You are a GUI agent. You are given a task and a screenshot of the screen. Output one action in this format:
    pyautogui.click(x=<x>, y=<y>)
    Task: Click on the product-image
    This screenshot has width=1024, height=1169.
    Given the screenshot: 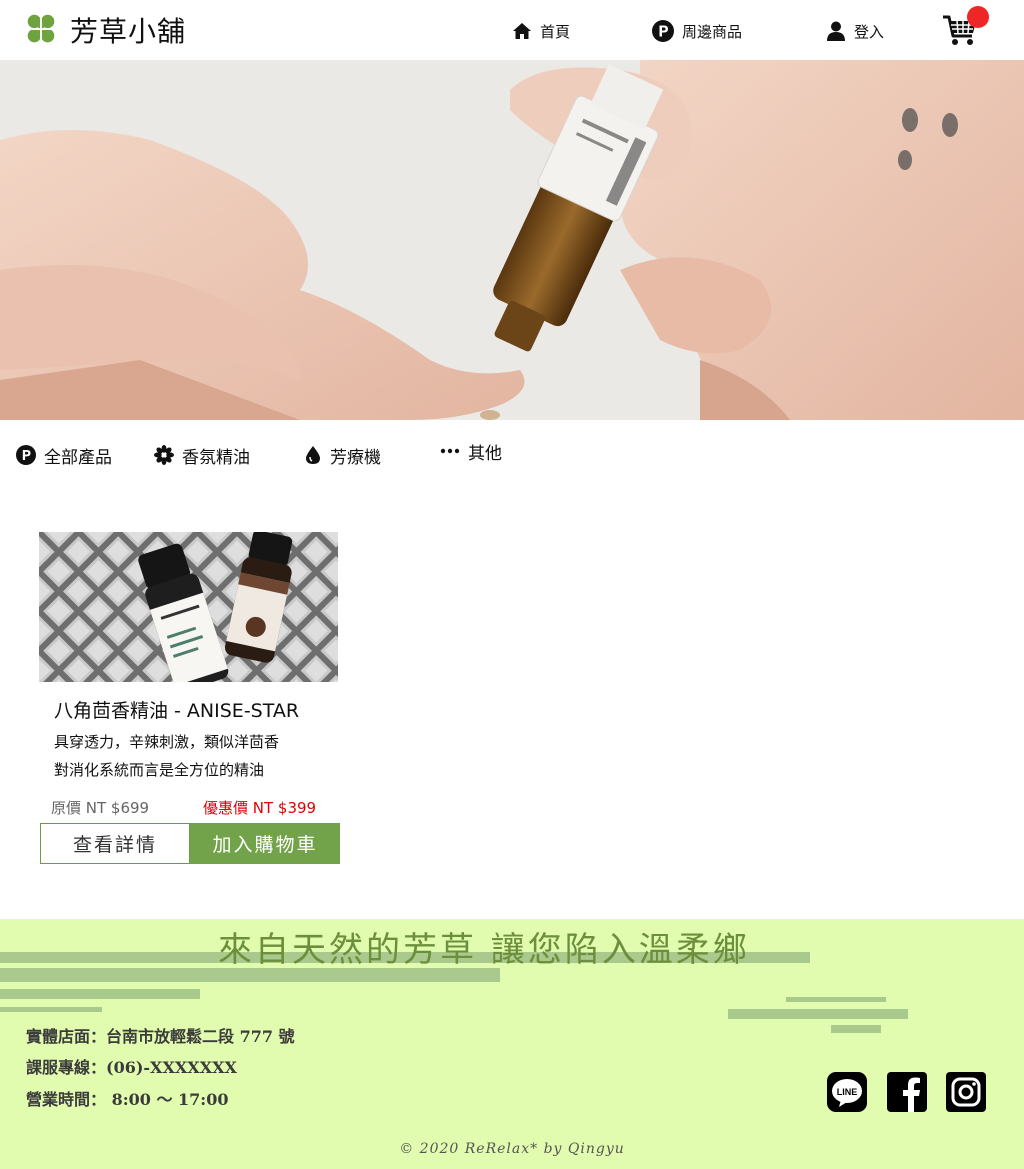 What is the action you would take?
    pyautogui.click(x=188, y=607)
    